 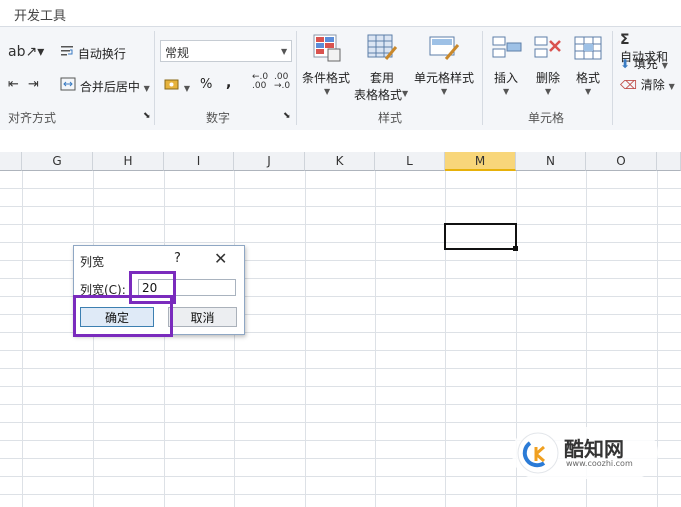 I want to click on ribbon-tab-bar: 开发工具, so click(x=340, y=13).